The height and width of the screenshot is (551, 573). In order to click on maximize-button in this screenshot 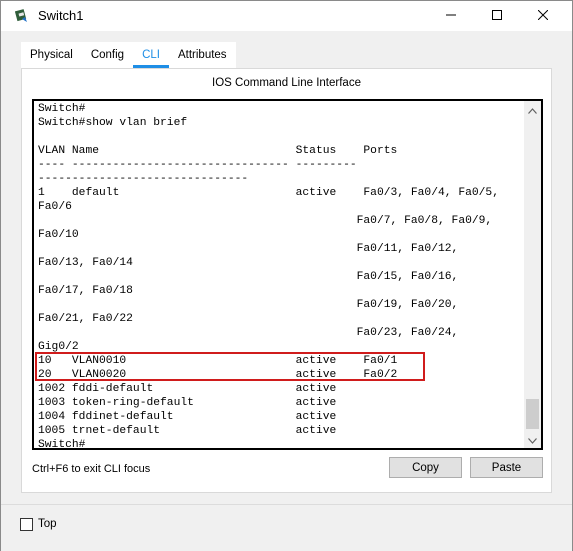, I will do `click(497, 16)`.